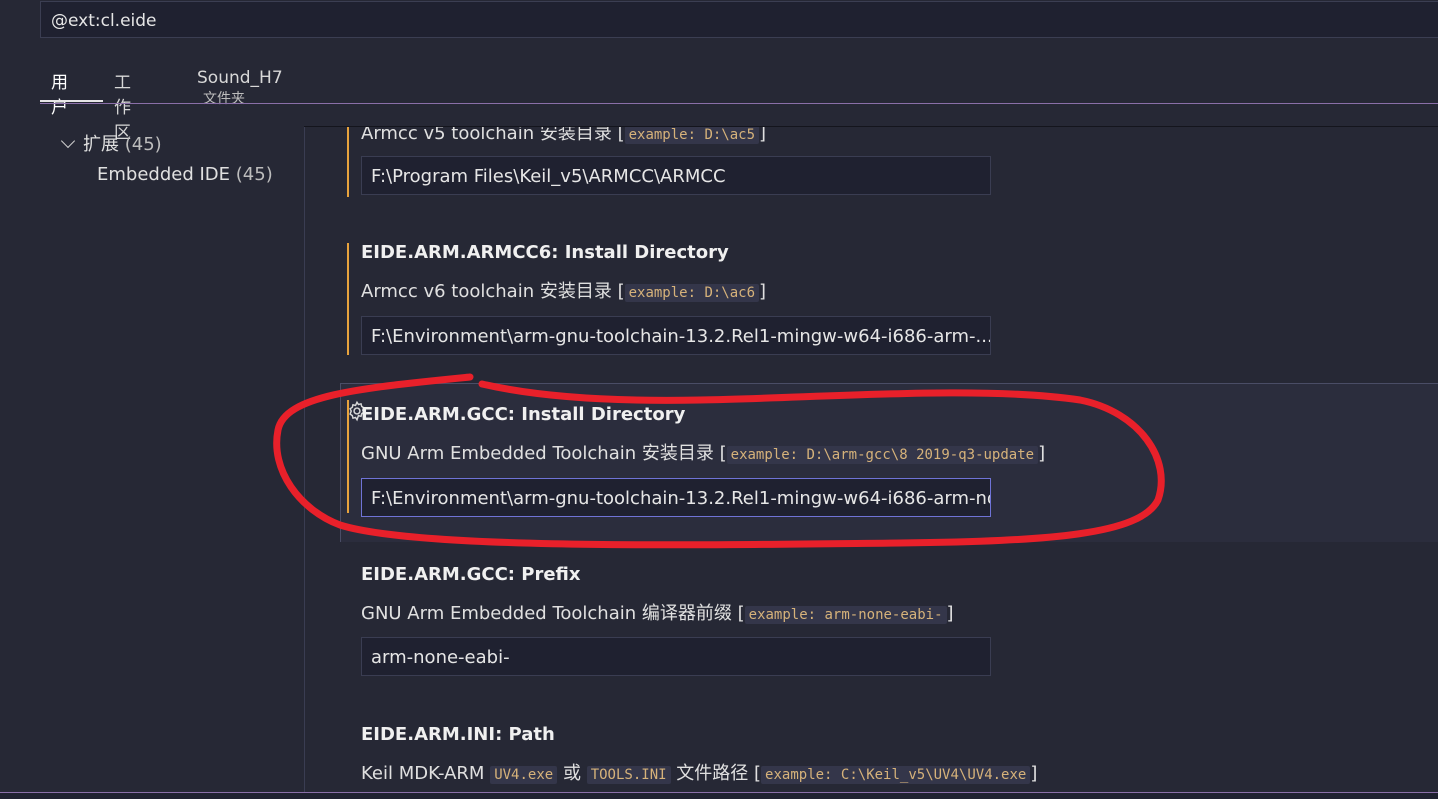  I want to click on tab-folder: Sound_H7 文件夹, so click(240, 88).